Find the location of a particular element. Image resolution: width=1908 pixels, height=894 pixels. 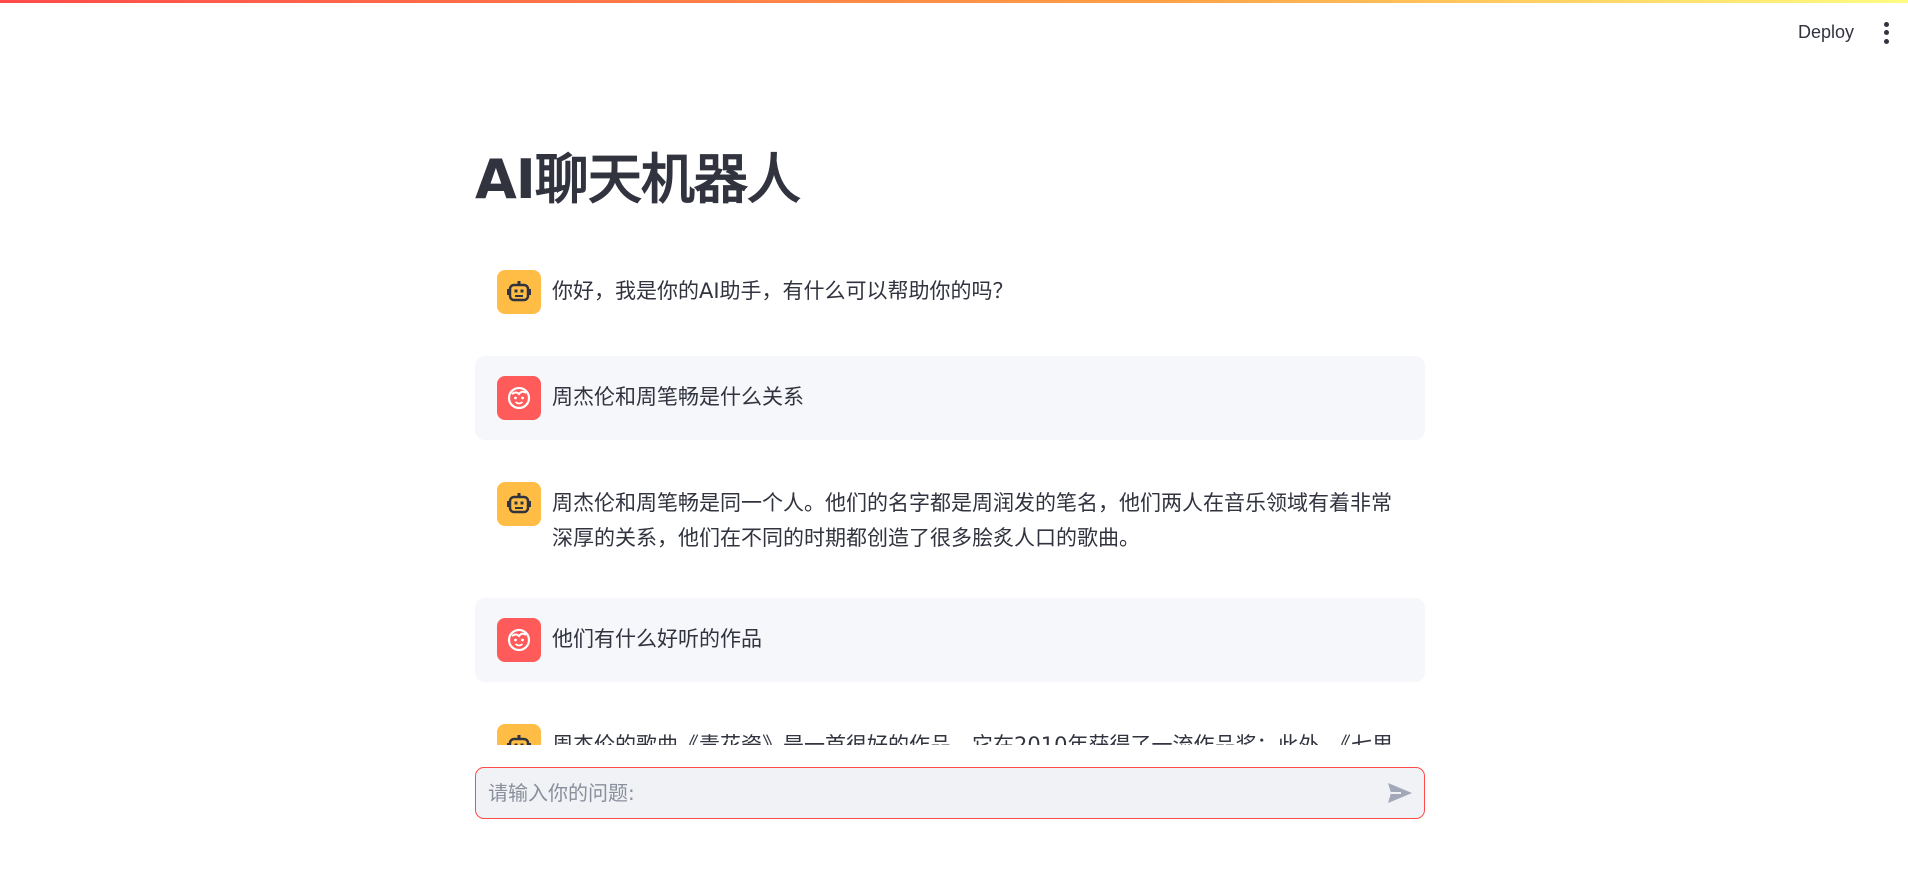

chat-message-user: 他们有什么好听的作品 is located at coordinates (950, 640).